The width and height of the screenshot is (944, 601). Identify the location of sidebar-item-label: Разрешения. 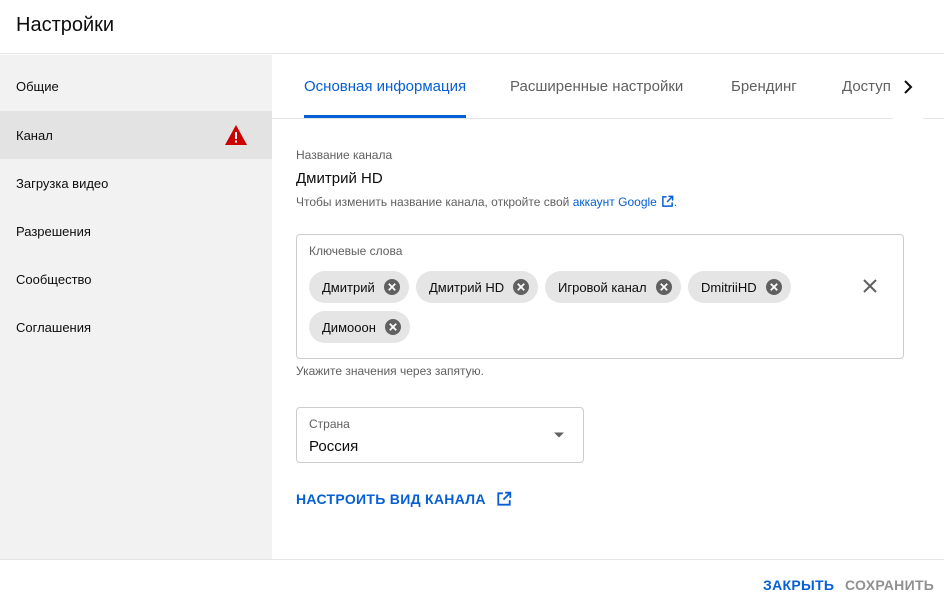
(53, 231).